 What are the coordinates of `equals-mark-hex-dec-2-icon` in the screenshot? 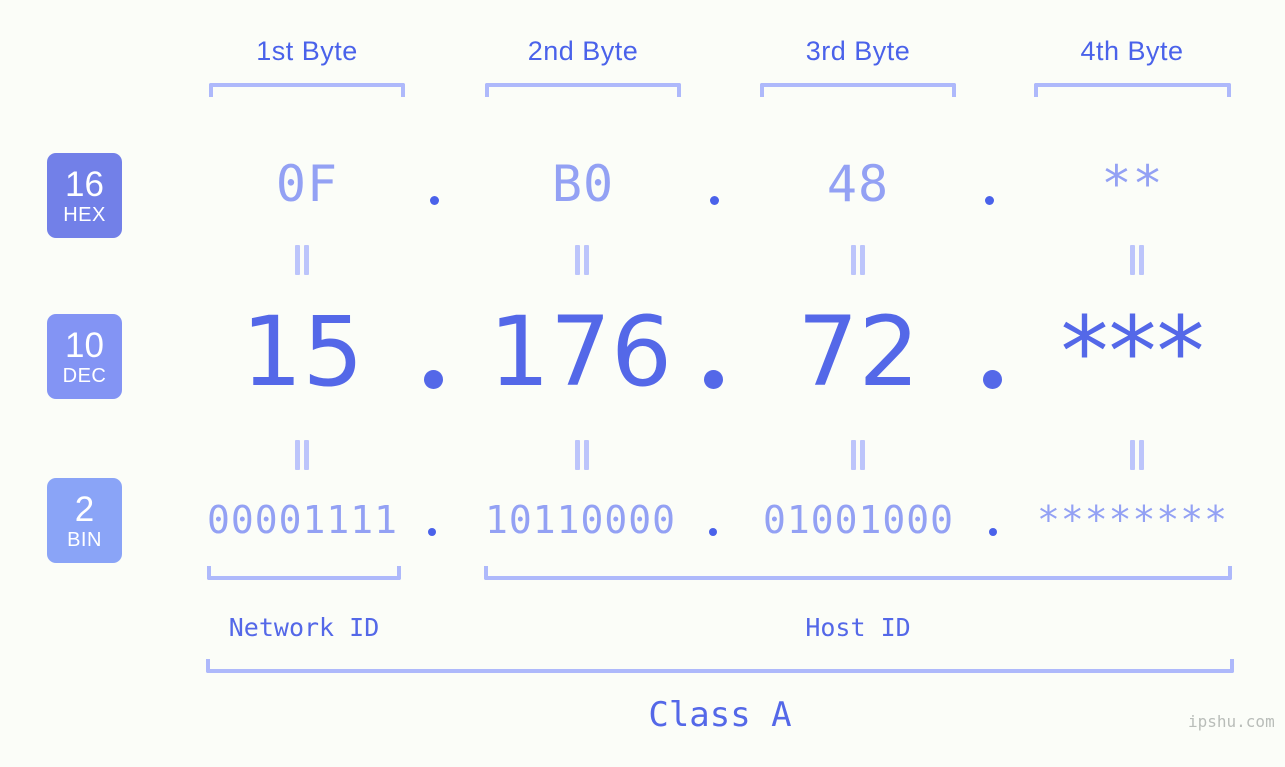 It's located at (582, 260).